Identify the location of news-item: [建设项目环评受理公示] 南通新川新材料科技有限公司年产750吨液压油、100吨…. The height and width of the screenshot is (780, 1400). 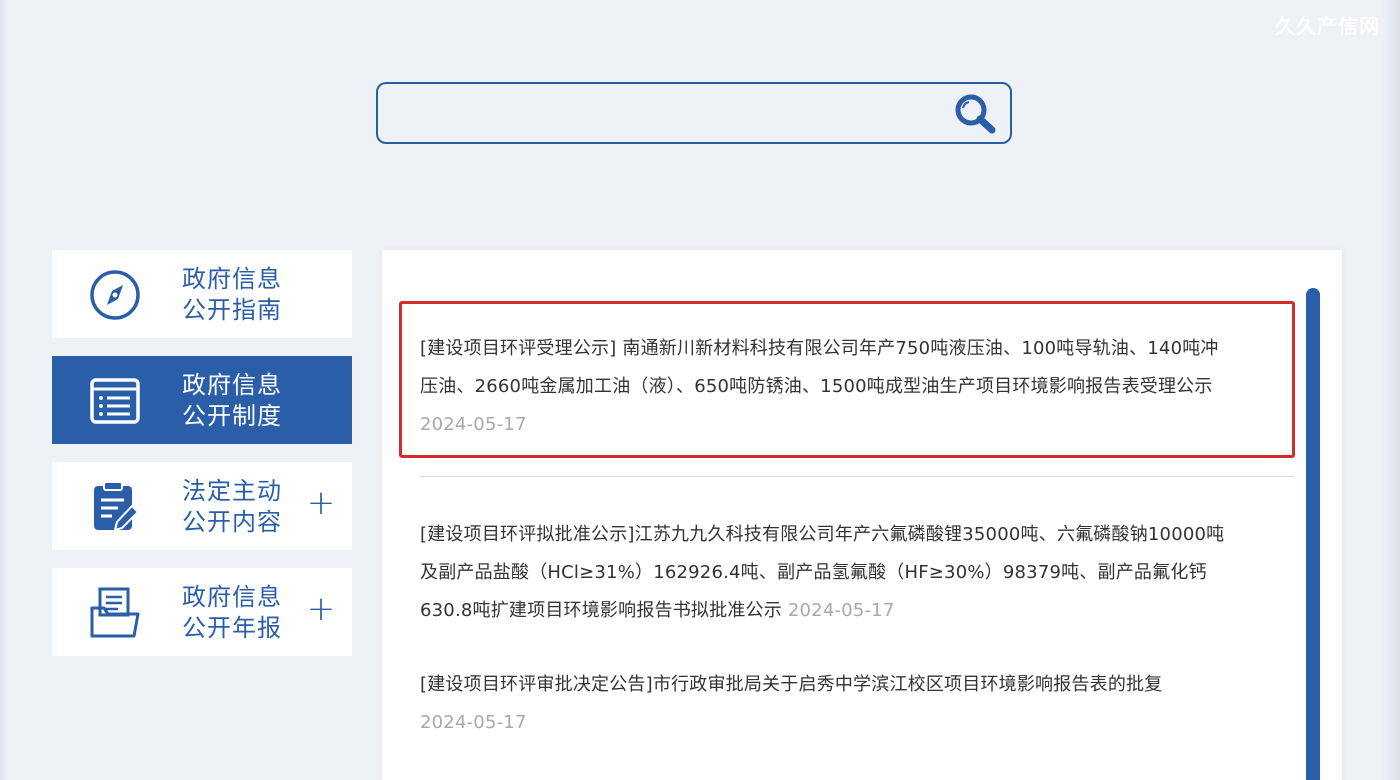
(855, 387).